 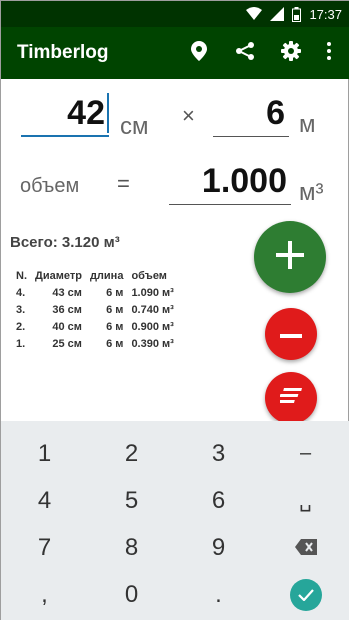 What do you see at coordinates (67, 326) in the screenshot?
I see `row-diameter: 40 см` at bounding box center [67, 326].